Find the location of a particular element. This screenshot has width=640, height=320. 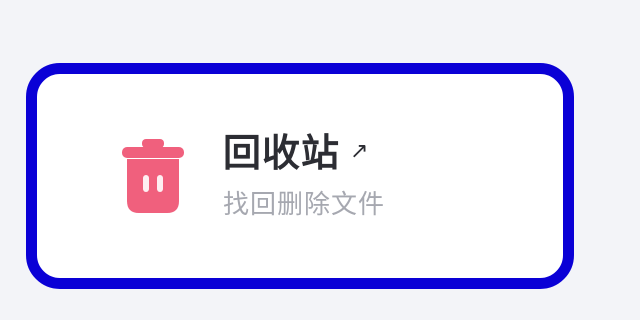

card-title: 回收站 is located at coordinates (282, 152).